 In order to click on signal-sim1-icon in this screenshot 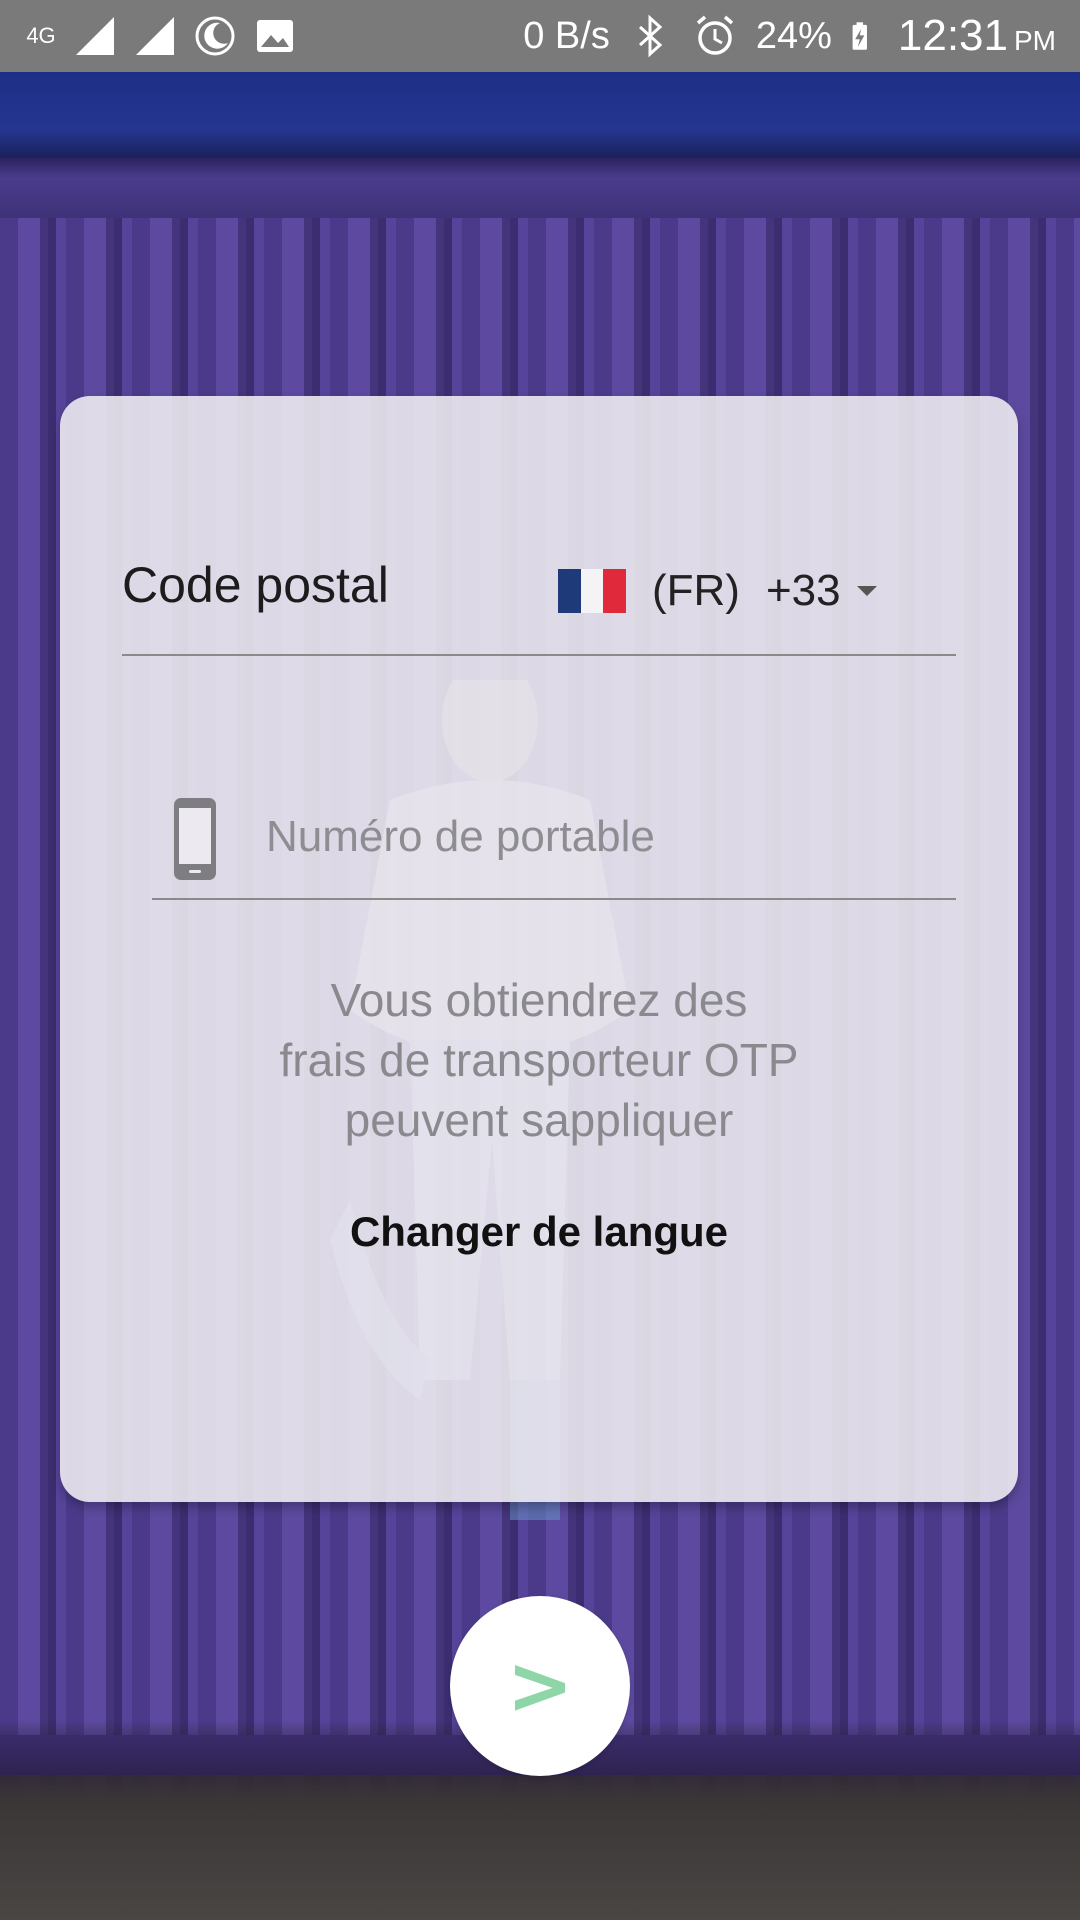, I will do `click(95, 36)`.